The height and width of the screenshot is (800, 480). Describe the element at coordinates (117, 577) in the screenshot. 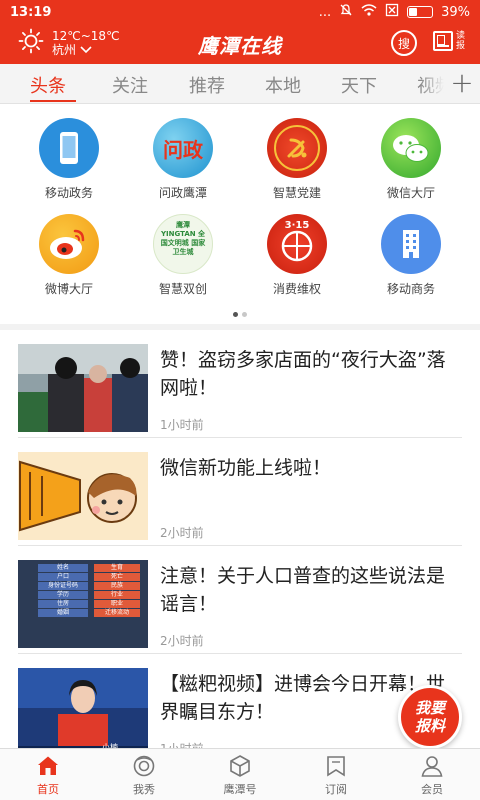

I see `thumb-card: 死亡` at that location.